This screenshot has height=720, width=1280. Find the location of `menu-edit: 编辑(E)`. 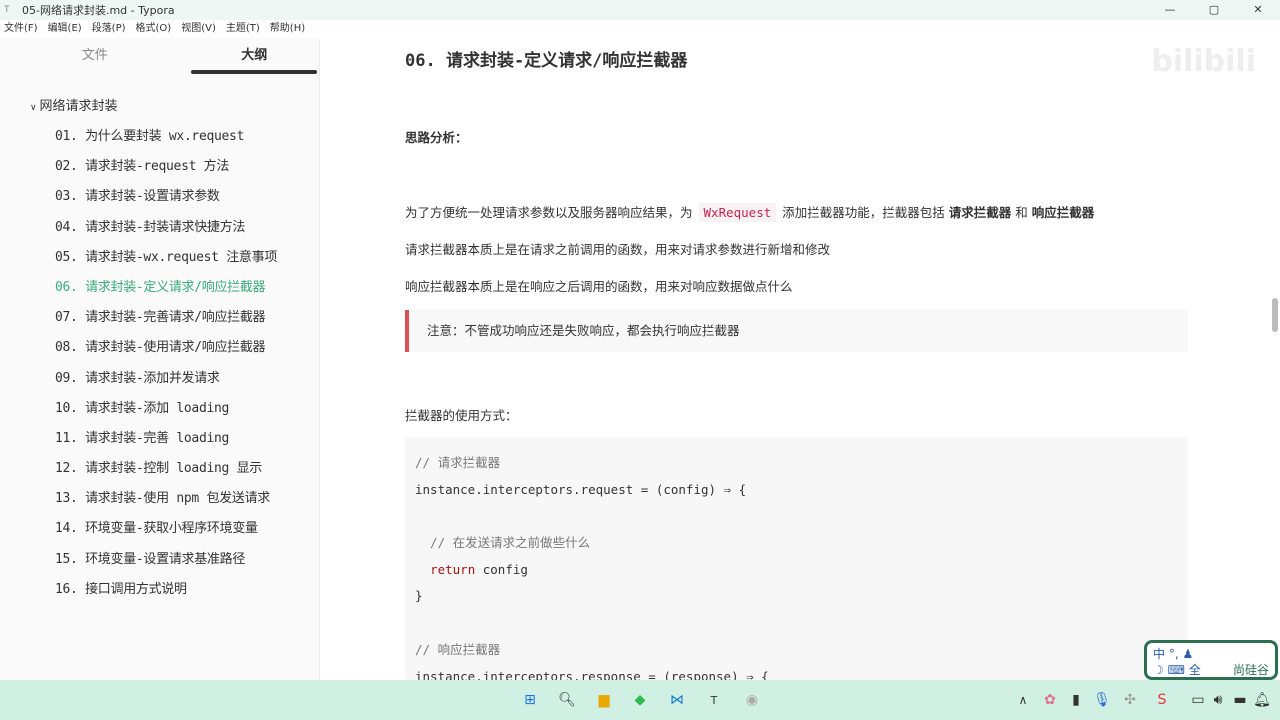

menu-edit: 编辑(E) is located at coordinates (65, 29).